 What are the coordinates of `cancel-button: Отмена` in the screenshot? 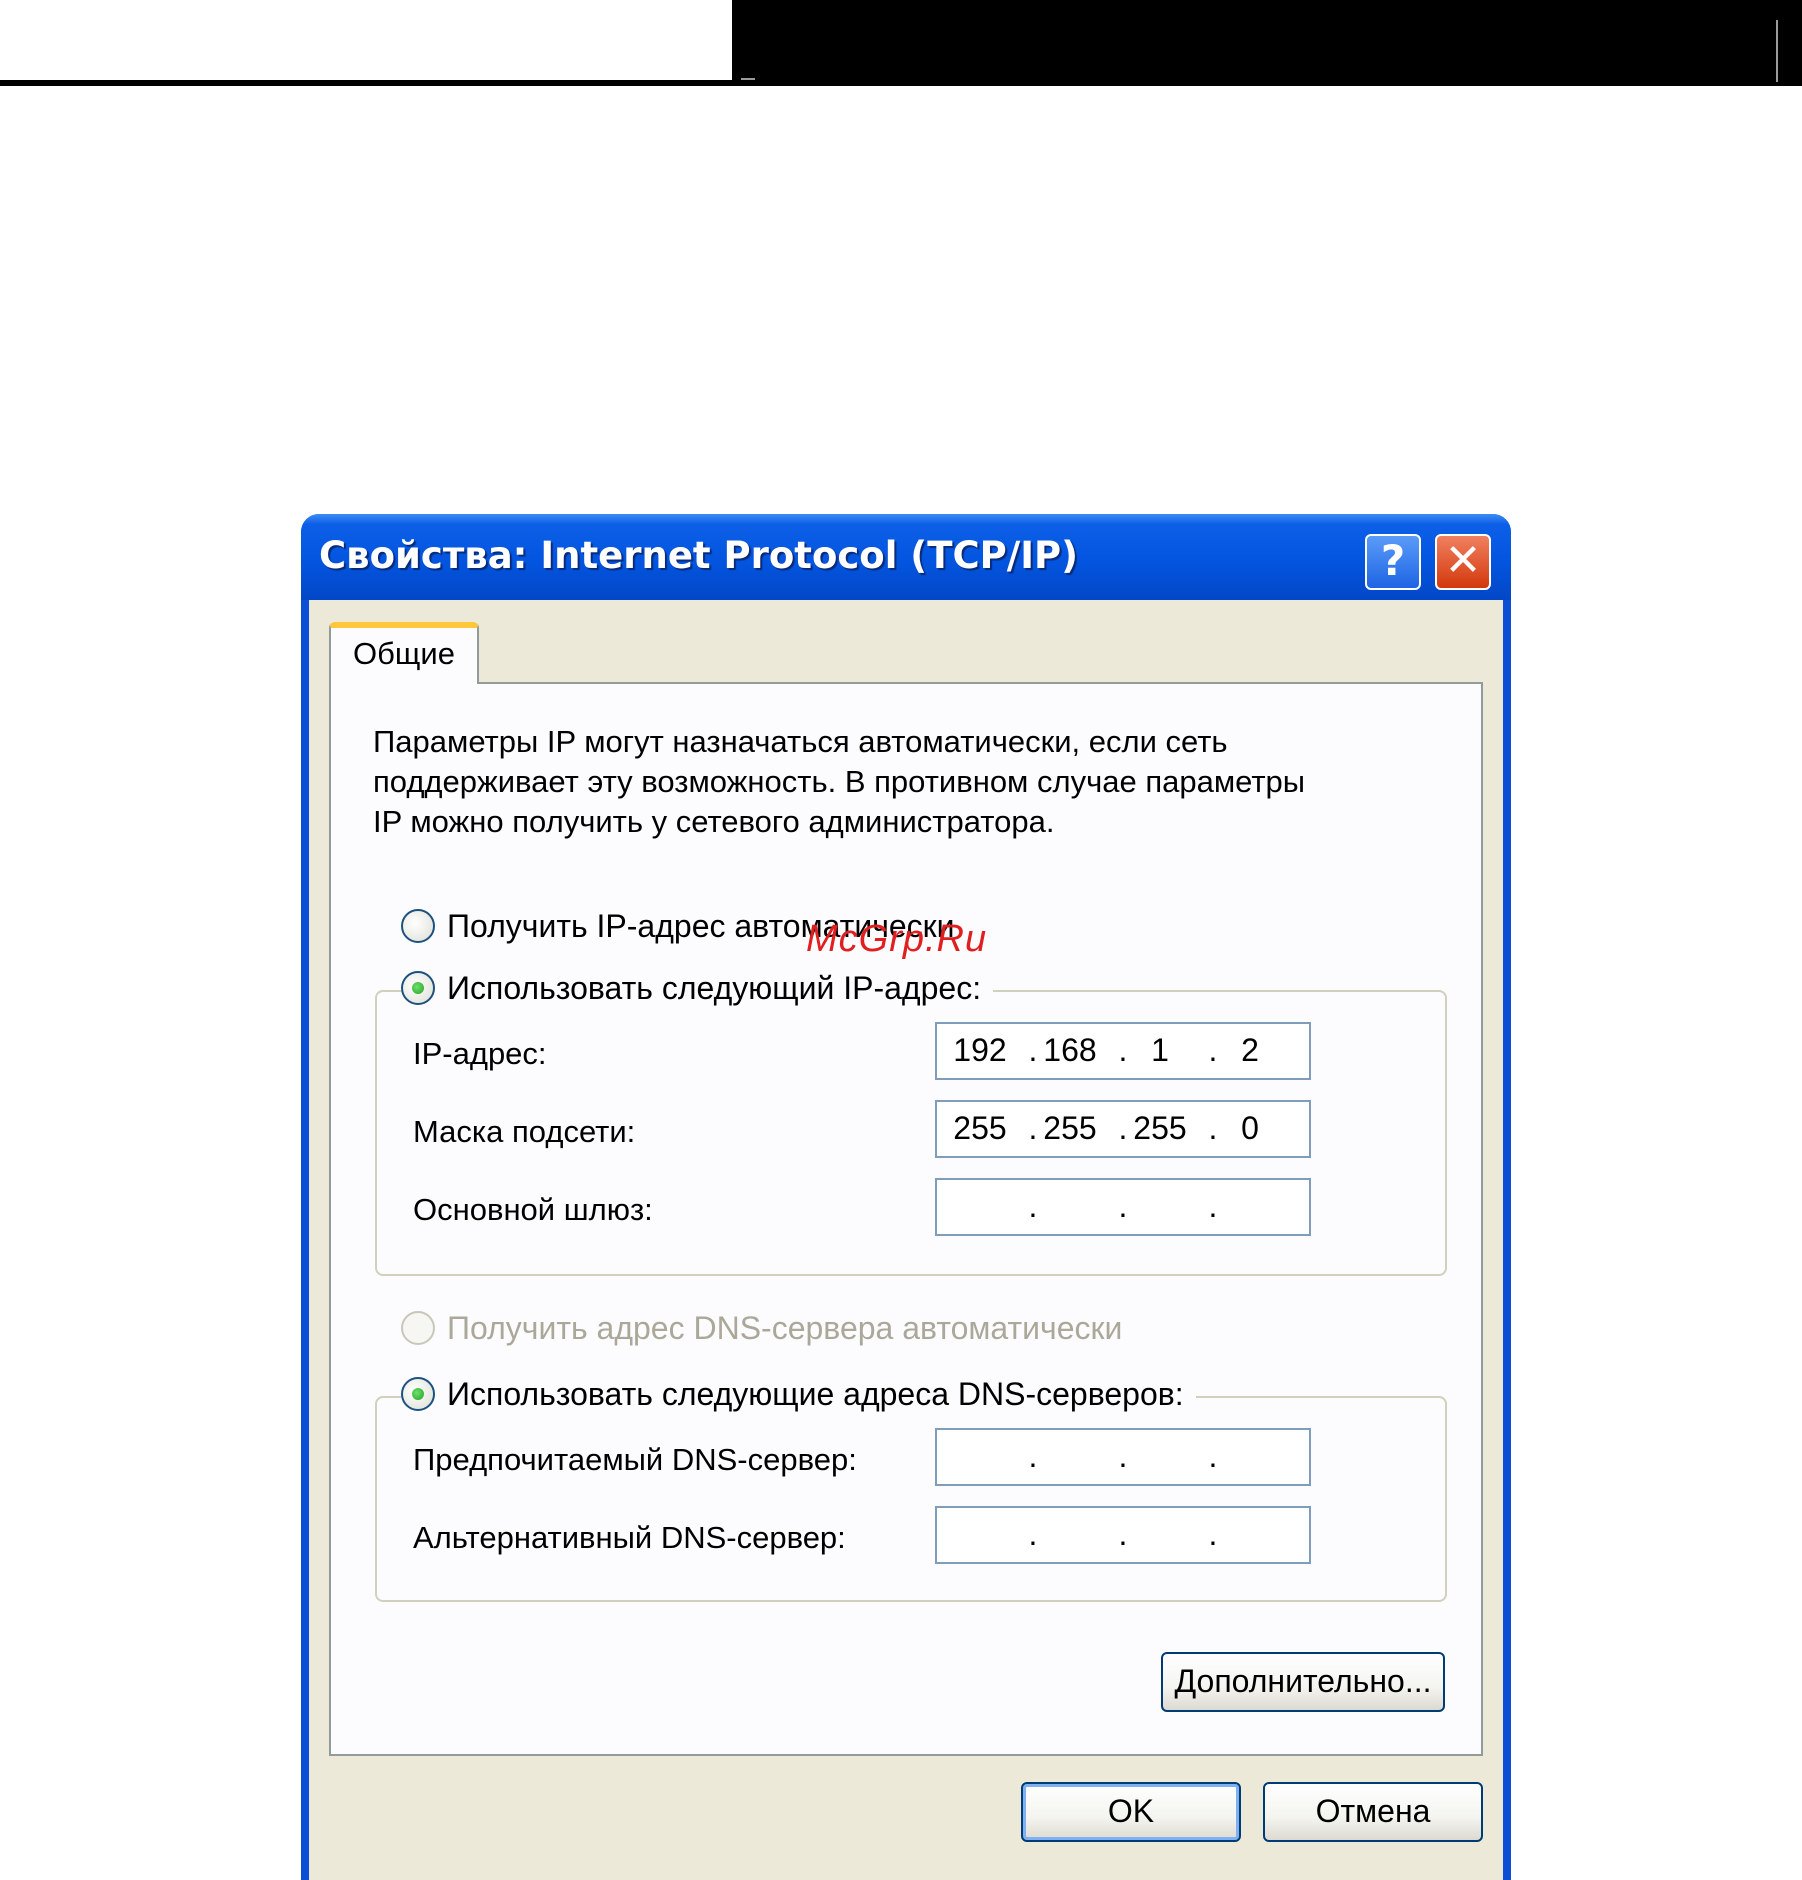 It's located at (1373, 1812).